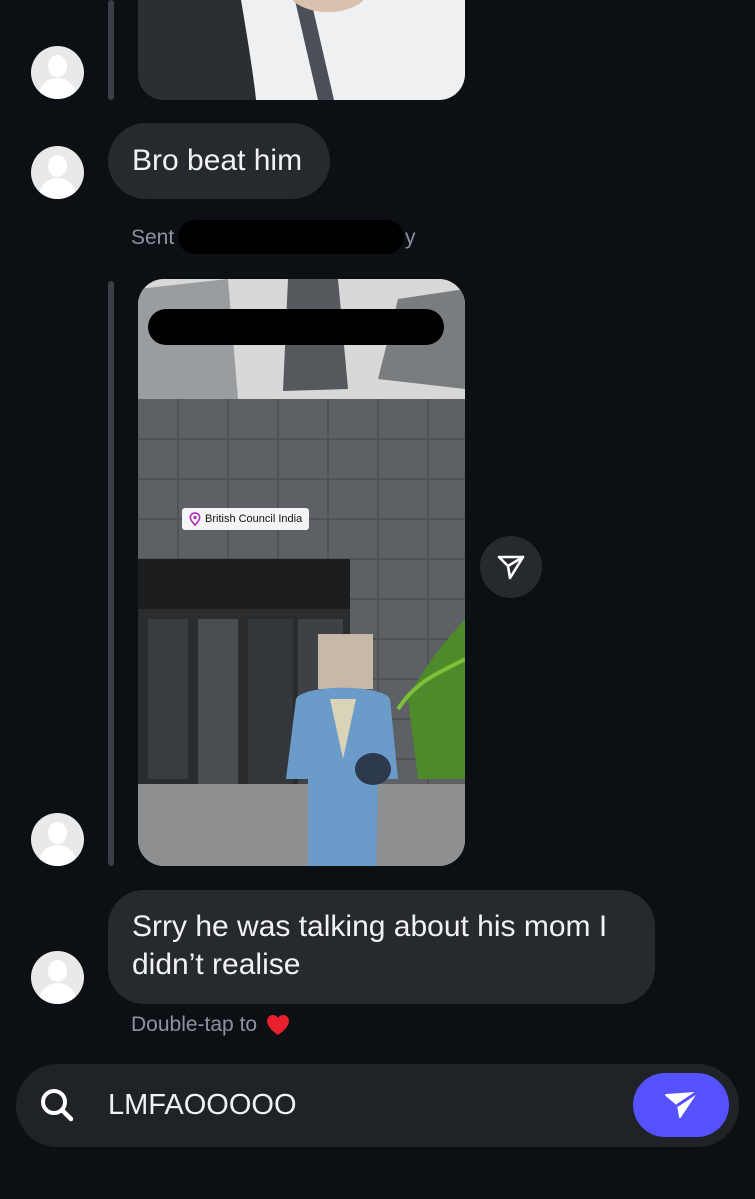  I want to click on story-reply-meta-suffix: y, so click(410, 237).